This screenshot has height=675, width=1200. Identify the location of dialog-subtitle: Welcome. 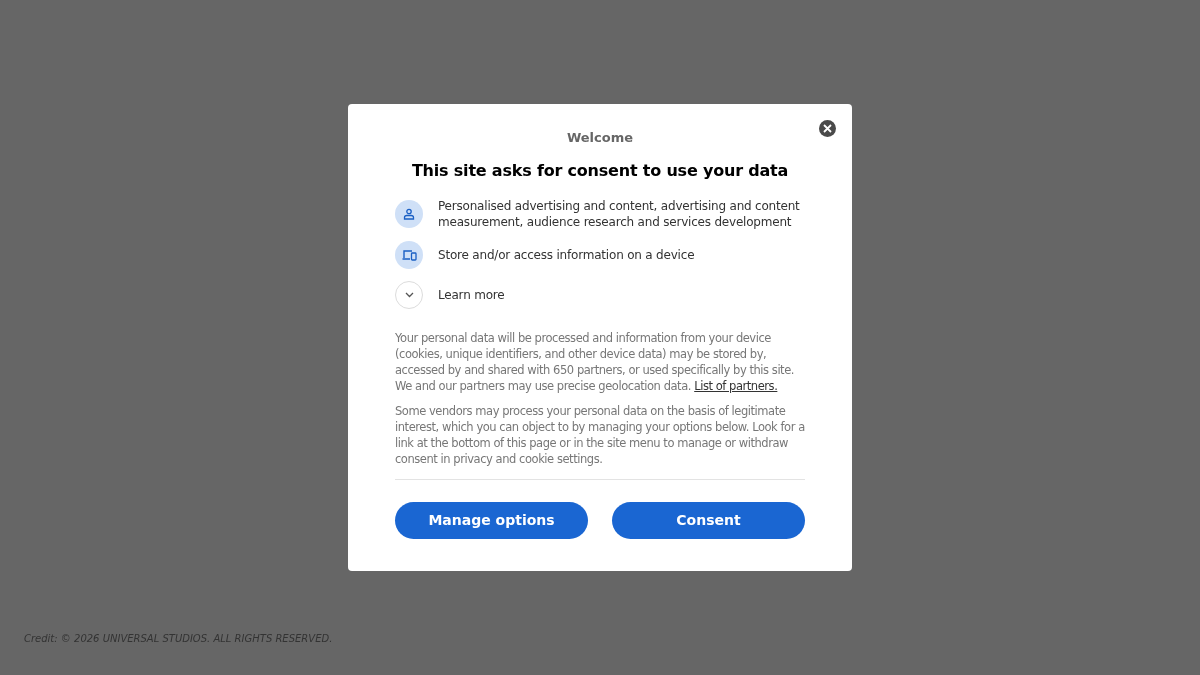
(600, 138).